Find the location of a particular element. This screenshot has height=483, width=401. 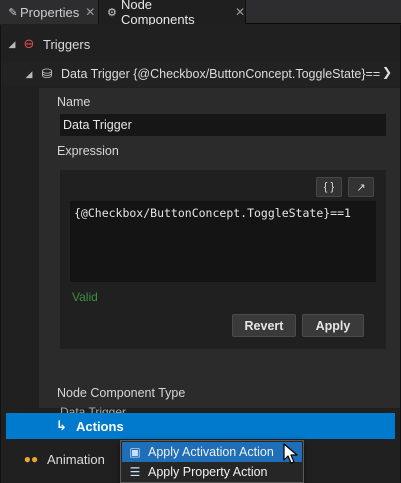

tab-label: Properties is located at coordinates (50, 12).